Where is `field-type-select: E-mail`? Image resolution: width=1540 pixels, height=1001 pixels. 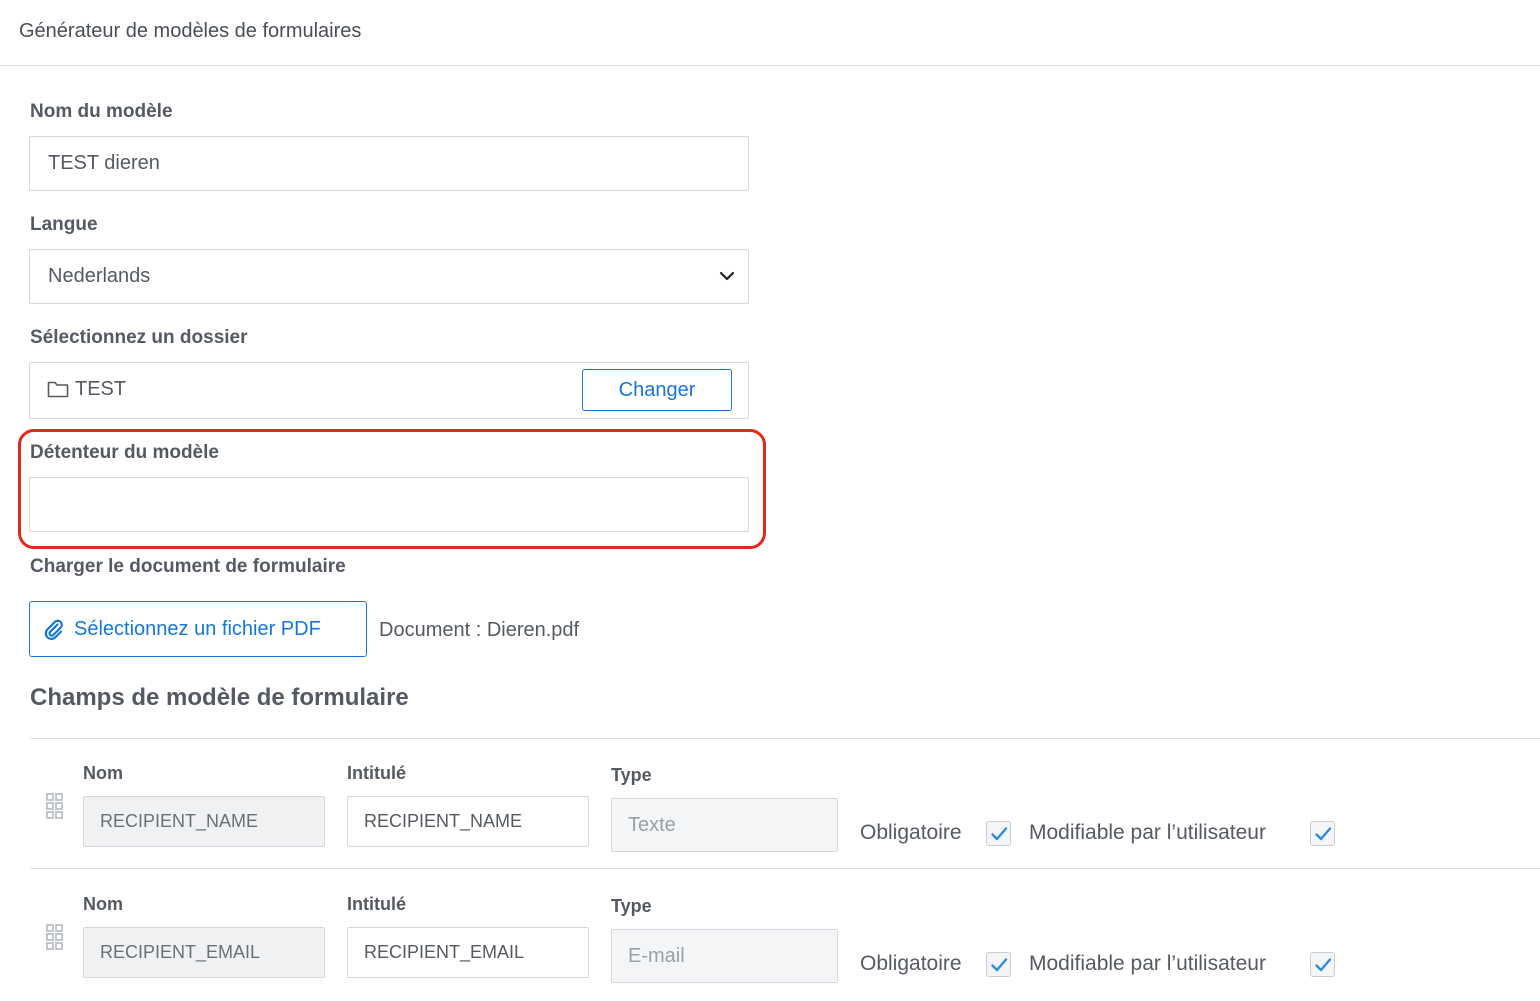
field-type-select: E-mail is located at coordinates (724, 956).